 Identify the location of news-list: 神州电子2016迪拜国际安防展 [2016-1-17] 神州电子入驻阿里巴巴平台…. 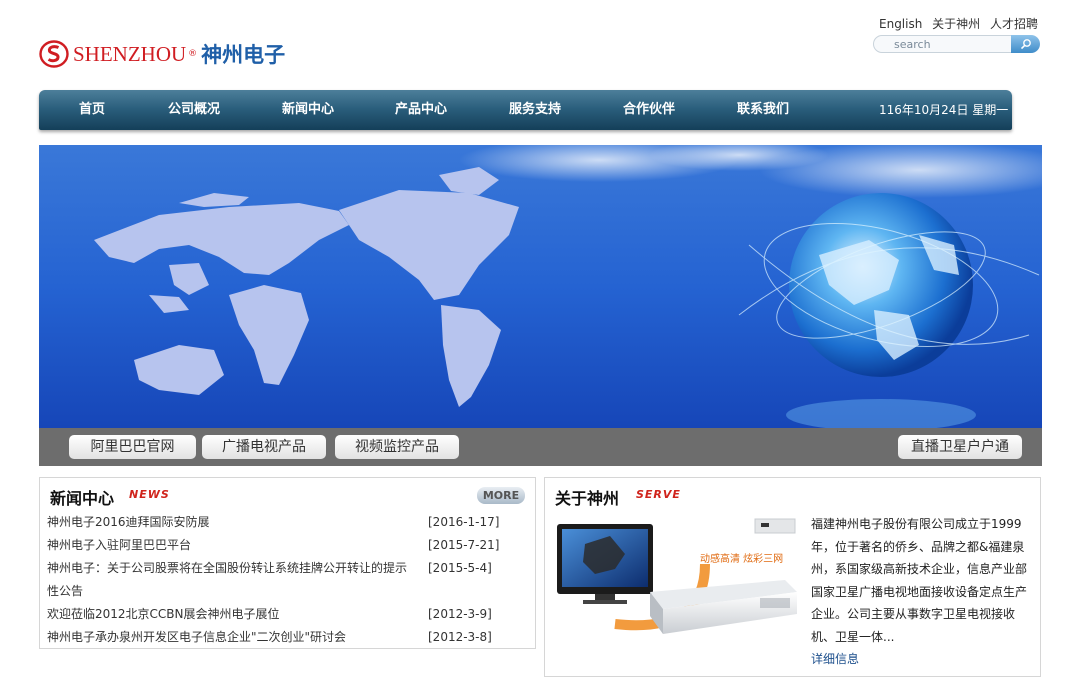
(287, 580).